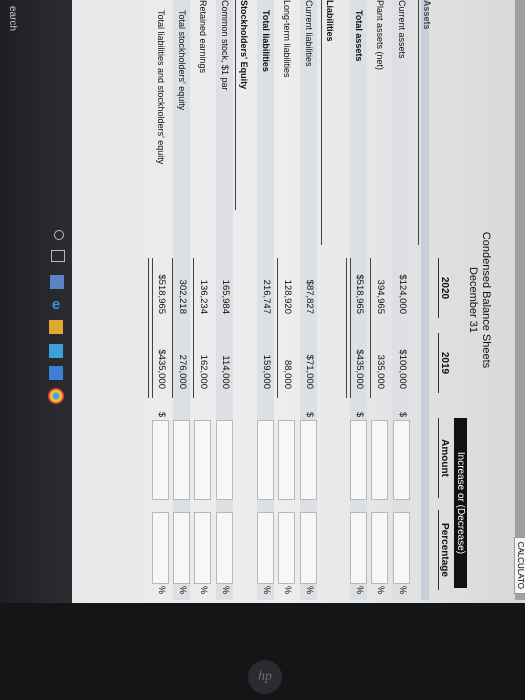 The height and width of the screenshot is (700, 525). What do you see at coordinates (330, 21) in the screenshot?
I see `section-liabilities: Liabilities` at bounding box center [330, 21].